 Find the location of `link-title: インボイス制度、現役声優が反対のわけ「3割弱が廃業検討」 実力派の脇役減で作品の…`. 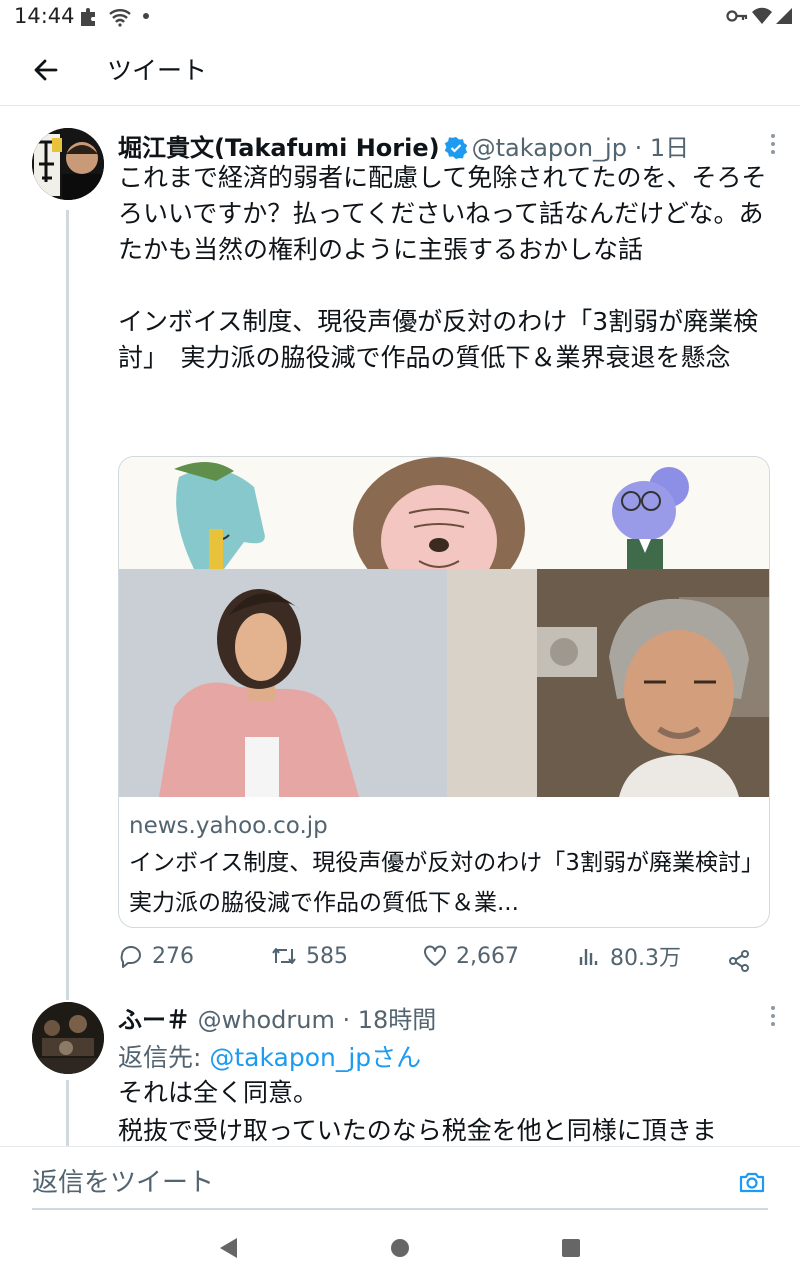

link-title: インボイス制度、現役声優が反対のわけ「3割弱が廃業検討」 実力派の脇役減で作品の… is located at coordinates (444, 883).